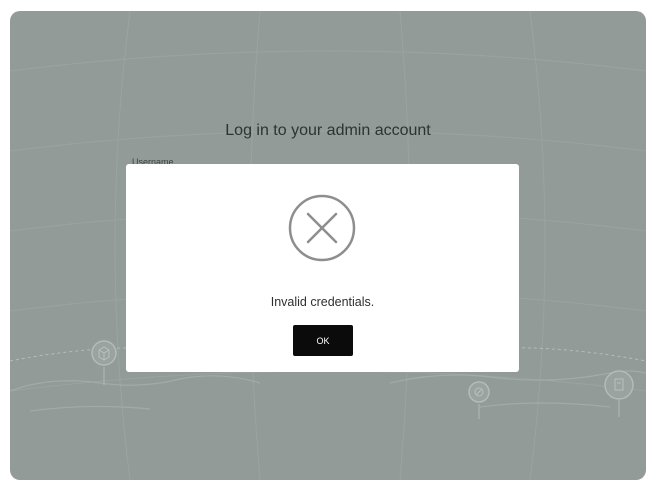 This screenshot has height=489, width=659. Describe the element at coordinates (328, 130) in the screenshot. I see `login-title: Log in to your admin account` at that location.